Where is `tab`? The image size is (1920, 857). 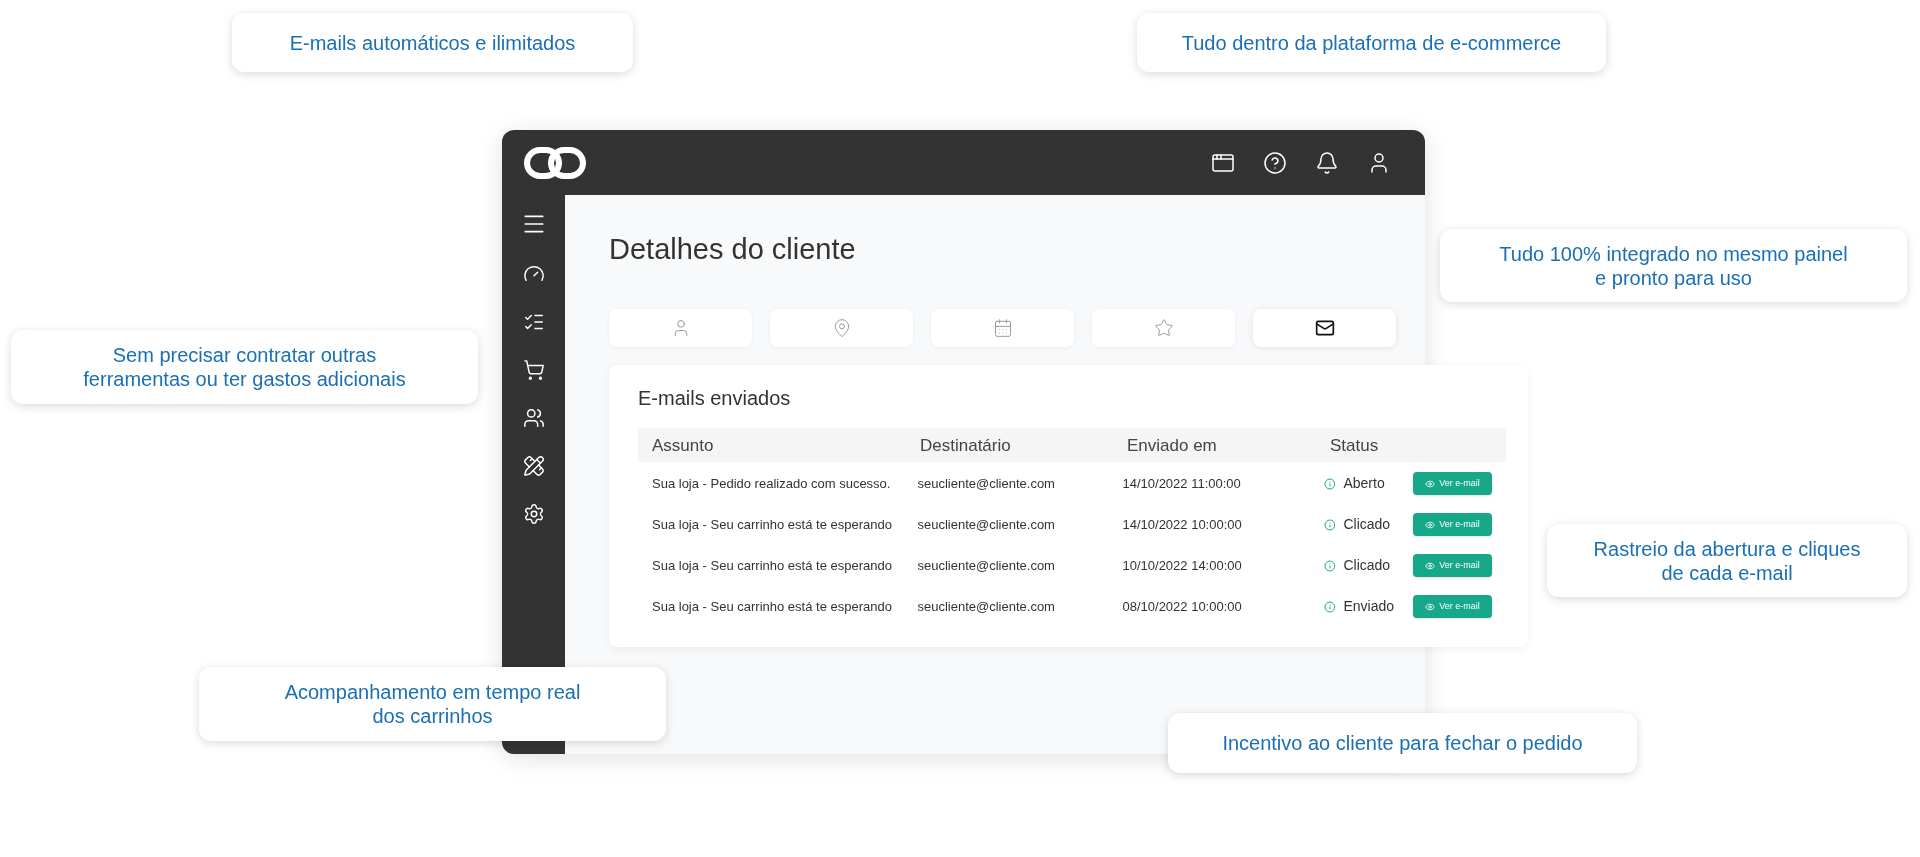
tab is located at coordinates (1324, 328).